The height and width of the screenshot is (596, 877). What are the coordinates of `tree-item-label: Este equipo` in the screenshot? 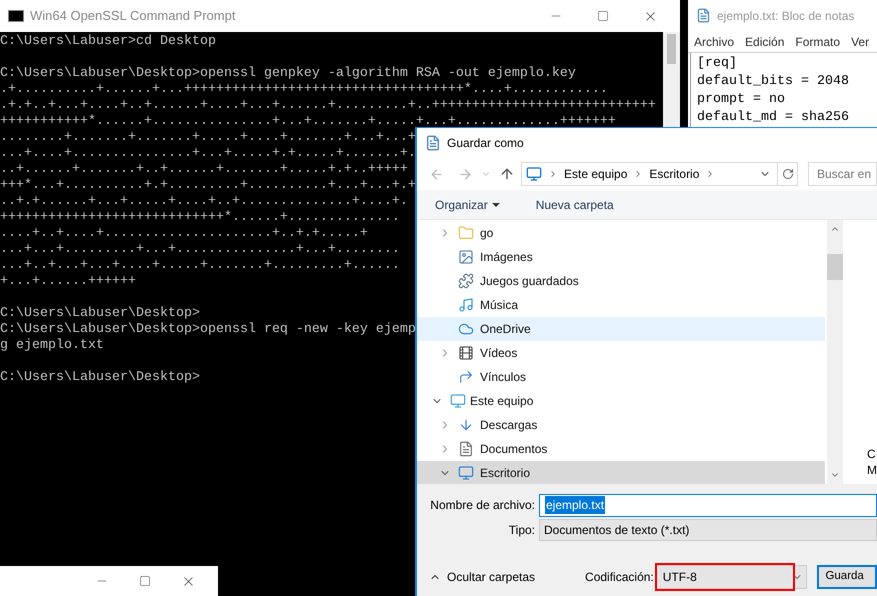 It's located at (502, 401).